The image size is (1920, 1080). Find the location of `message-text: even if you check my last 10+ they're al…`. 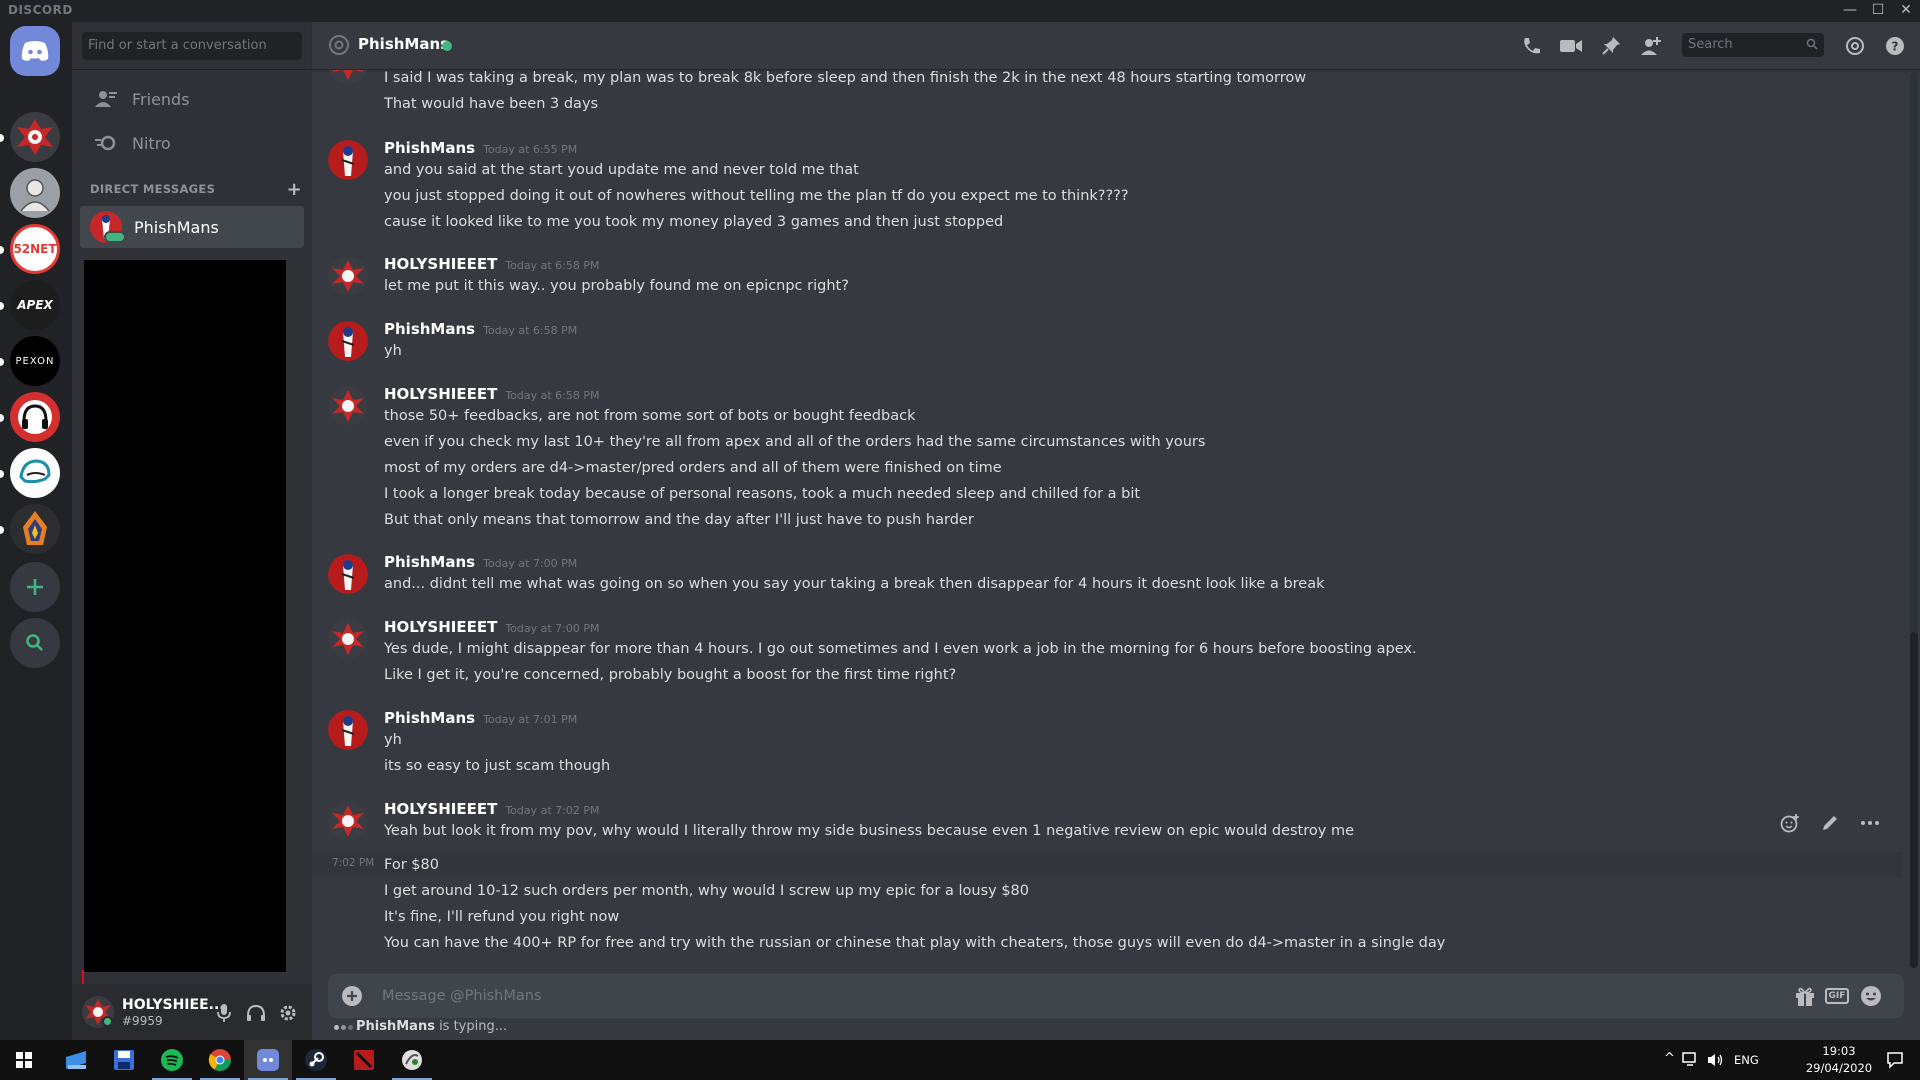

message-text: even if you check my last 10+ they're al… is located at coordinates (795, 442).